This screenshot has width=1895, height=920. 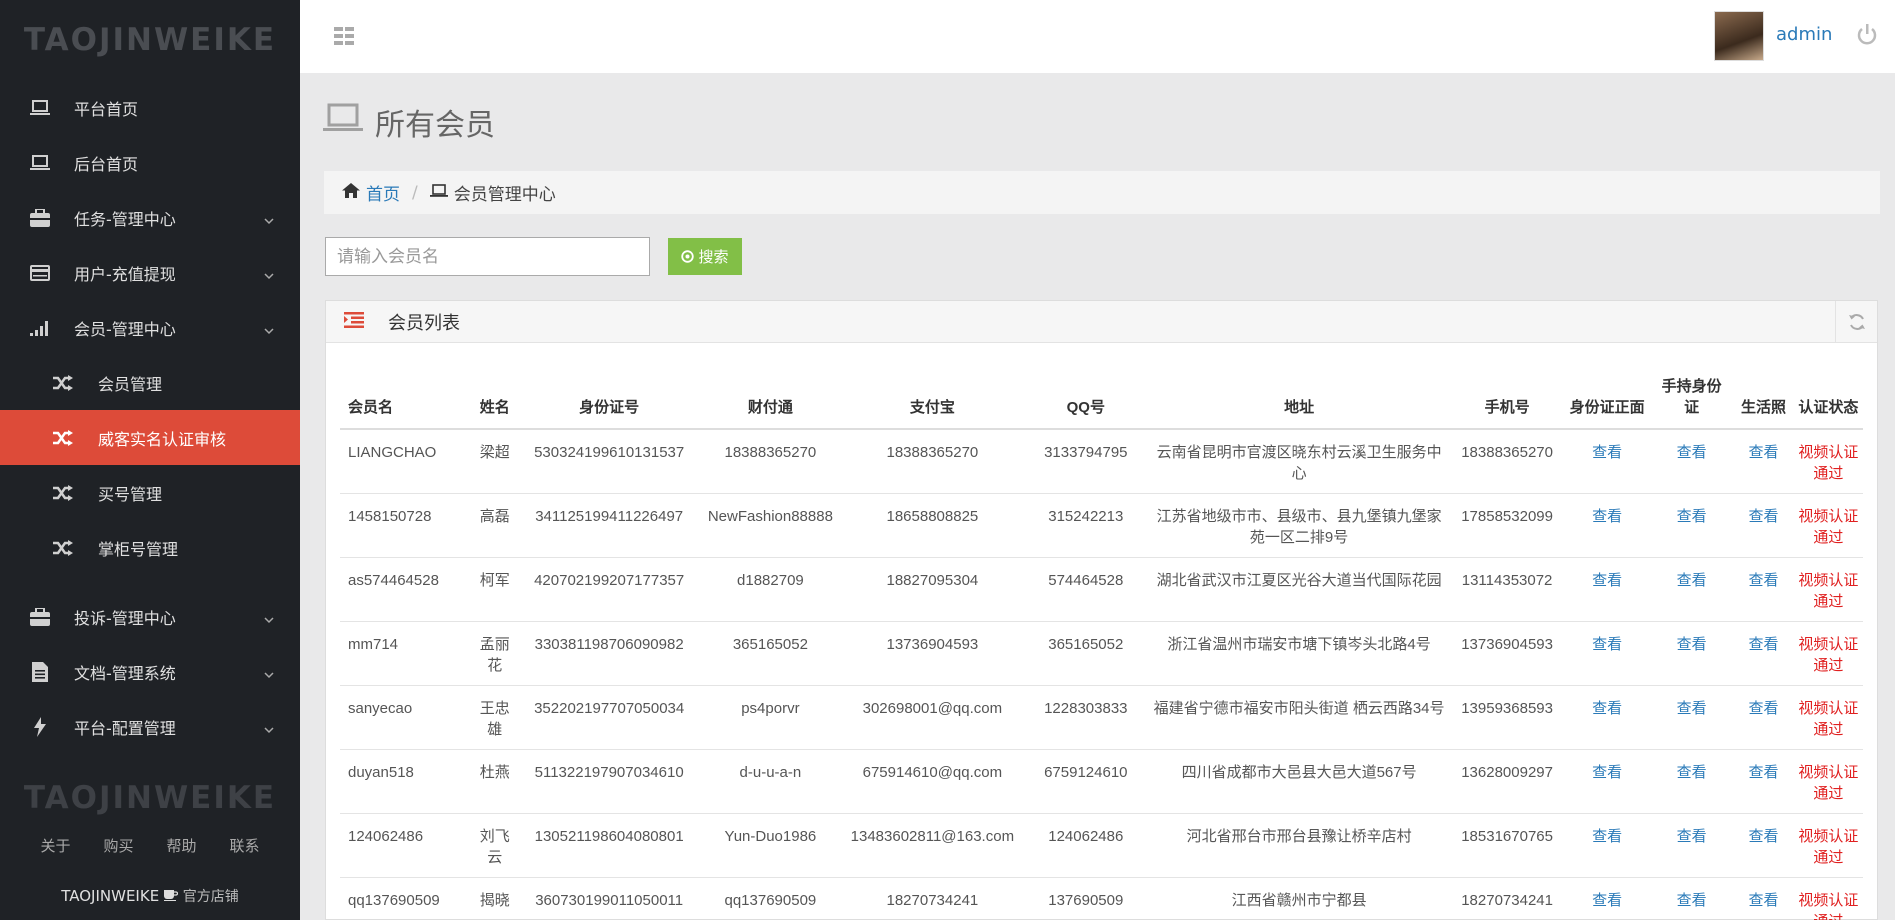 I want to click on col-phone: 手机号, so click(x=1507, y=401).